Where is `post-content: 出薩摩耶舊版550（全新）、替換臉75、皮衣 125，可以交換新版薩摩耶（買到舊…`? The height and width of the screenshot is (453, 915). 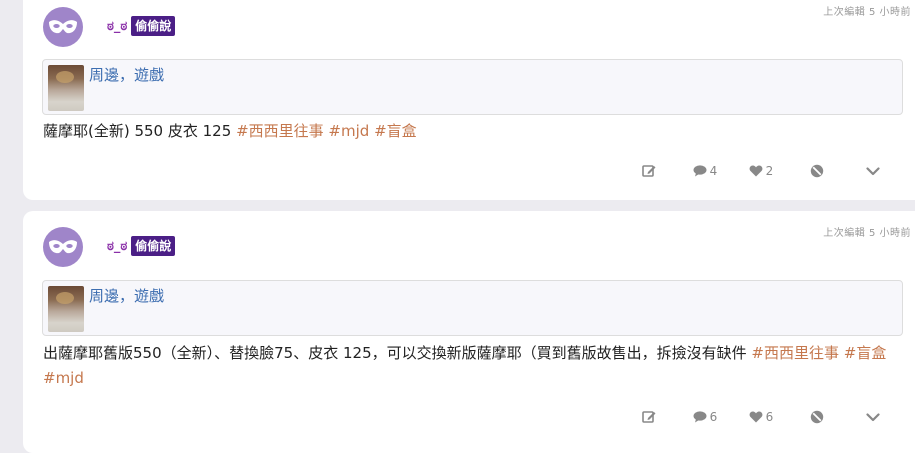 post-content: 出薩摩耶舊版550（全新）、替換臉75、皮衣 125，可以交換新版薩摩耶（買到舊… is located at coordinates (473, 366).